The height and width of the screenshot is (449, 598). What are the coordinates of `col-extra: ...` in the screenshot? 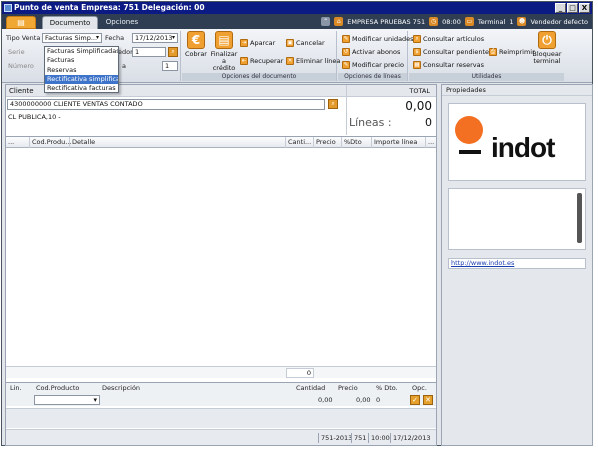 It's located at (431, 142).